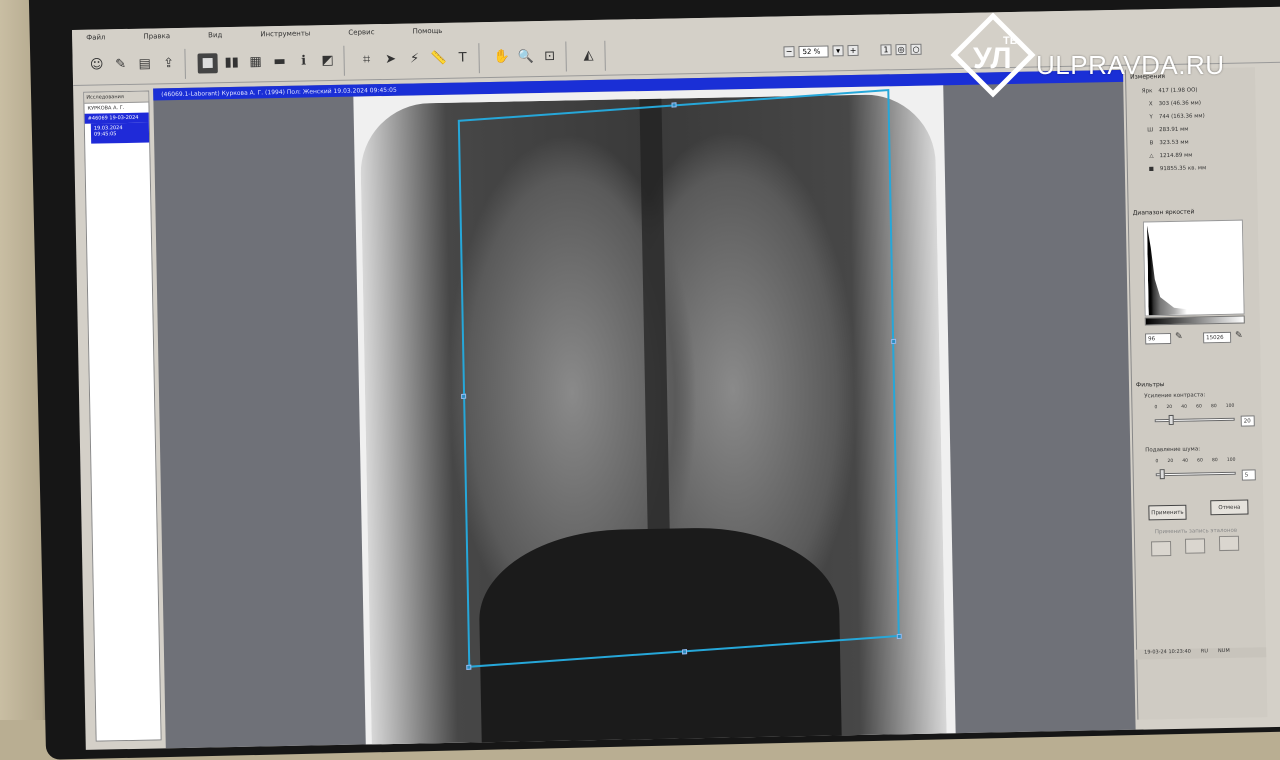  Describe the element at coordinates (1178, 90) in the screenshot. I see `measure-value: 417 (1.98 ОО)` at that location.